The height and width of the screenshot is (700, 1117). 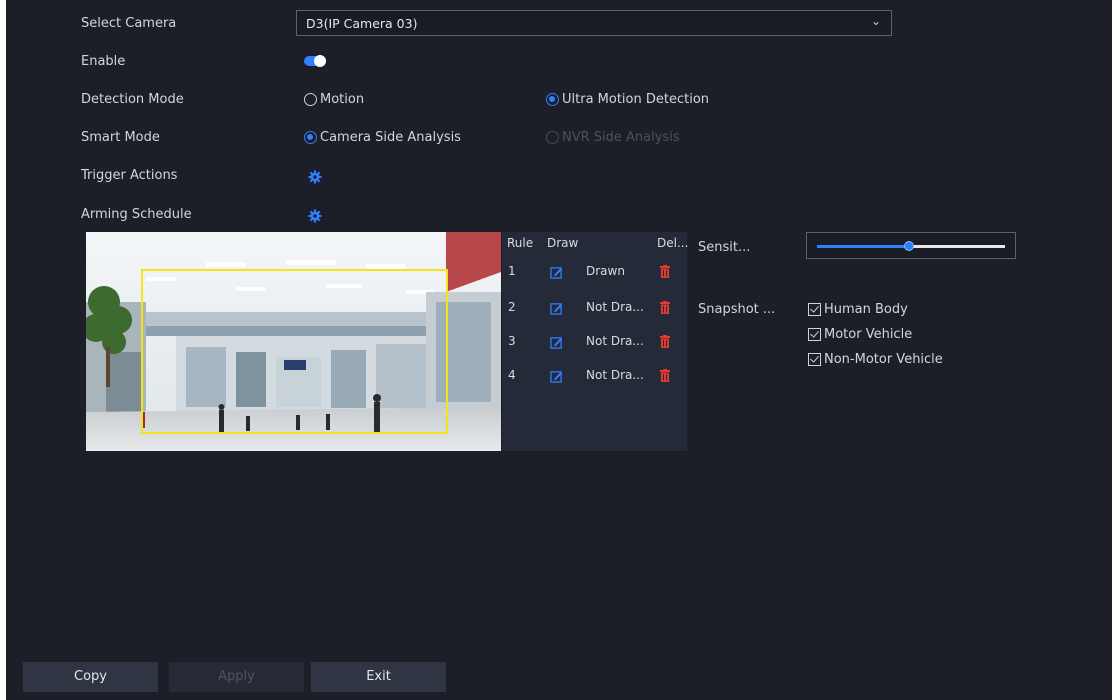 I want to click on radio-camera-side-analysis: Camera Side Analysis, so click(x=382, y=137).